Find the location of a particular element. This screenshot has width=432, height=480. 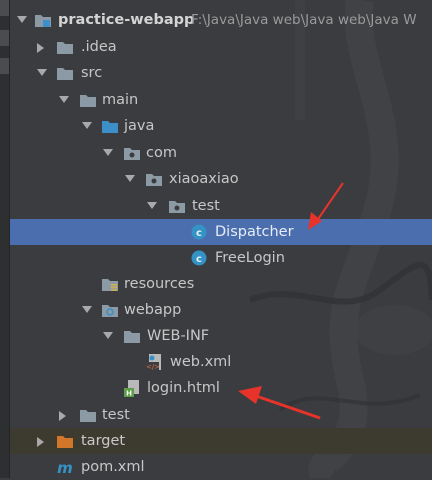

maven-icon: m is located at coordinates (65, 467).